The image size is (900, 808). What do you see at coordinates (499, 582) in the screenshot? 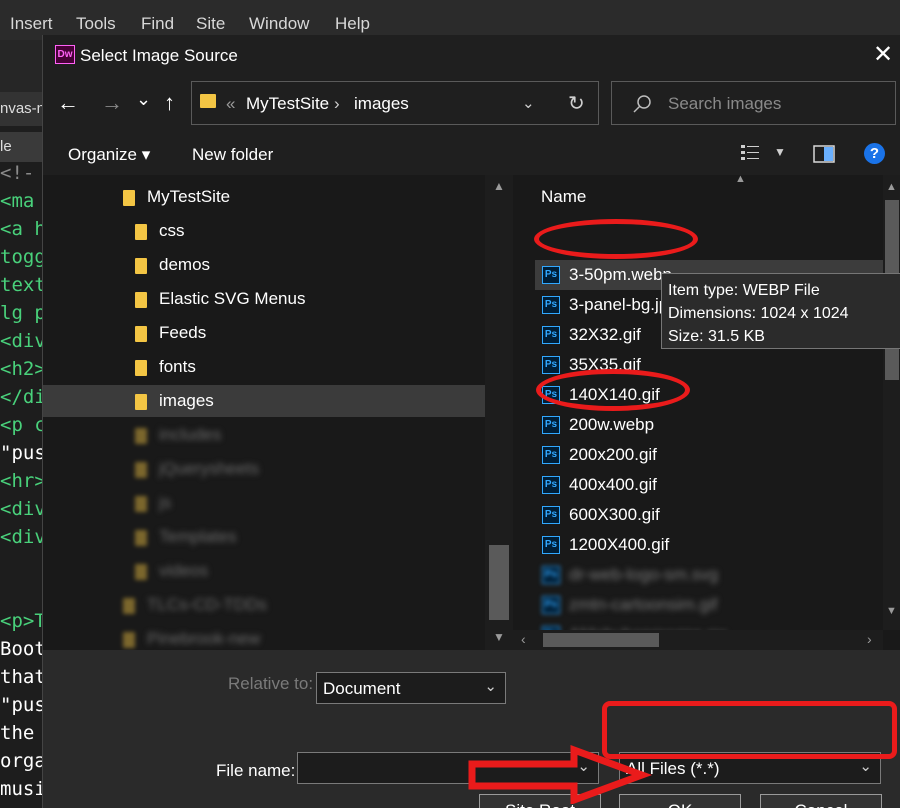
I see `navigation-pane-scroll-thumb` at bounding box center [499, 582].